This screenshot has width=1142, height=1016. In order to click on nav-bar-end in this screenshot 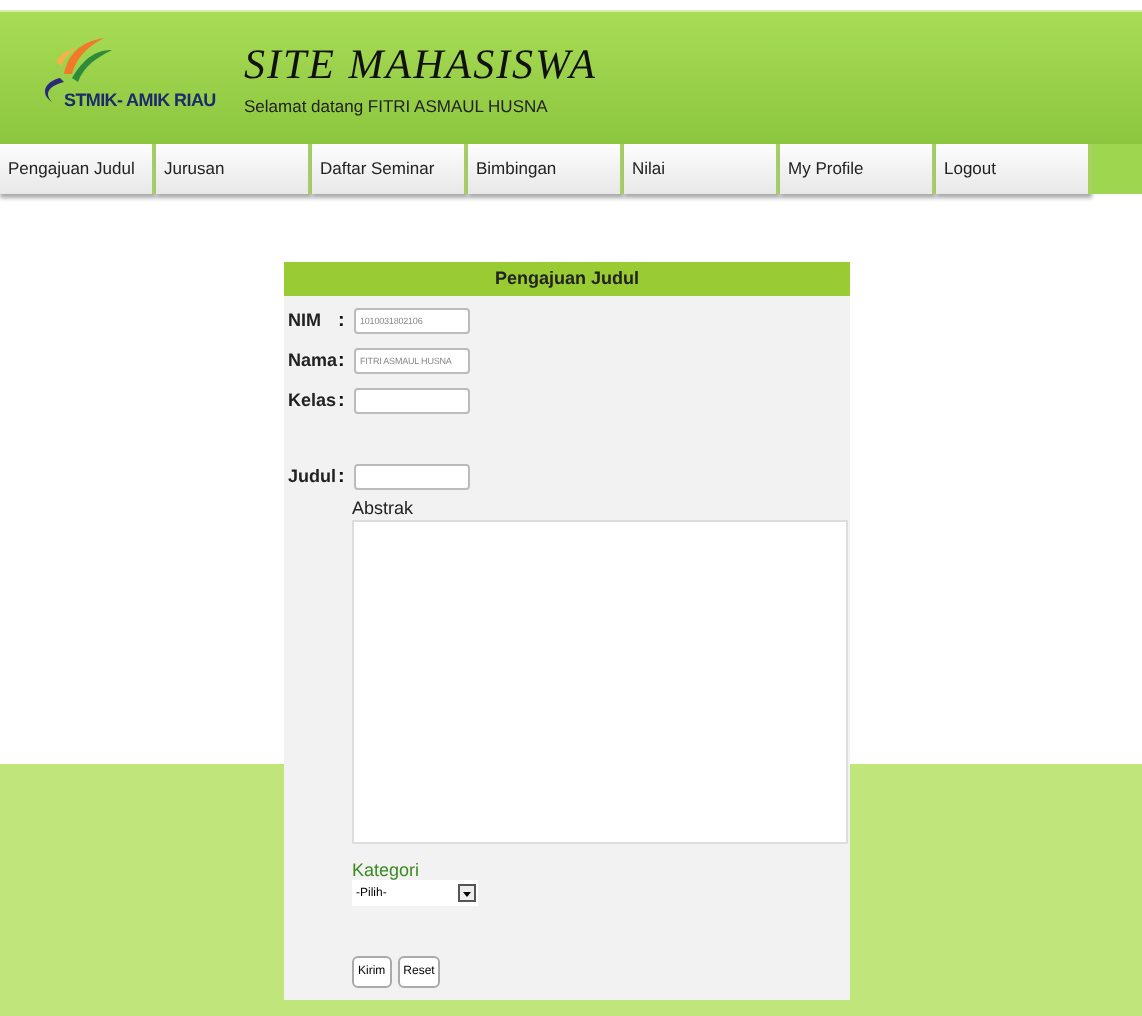, I will do `click(1117, 169)`.